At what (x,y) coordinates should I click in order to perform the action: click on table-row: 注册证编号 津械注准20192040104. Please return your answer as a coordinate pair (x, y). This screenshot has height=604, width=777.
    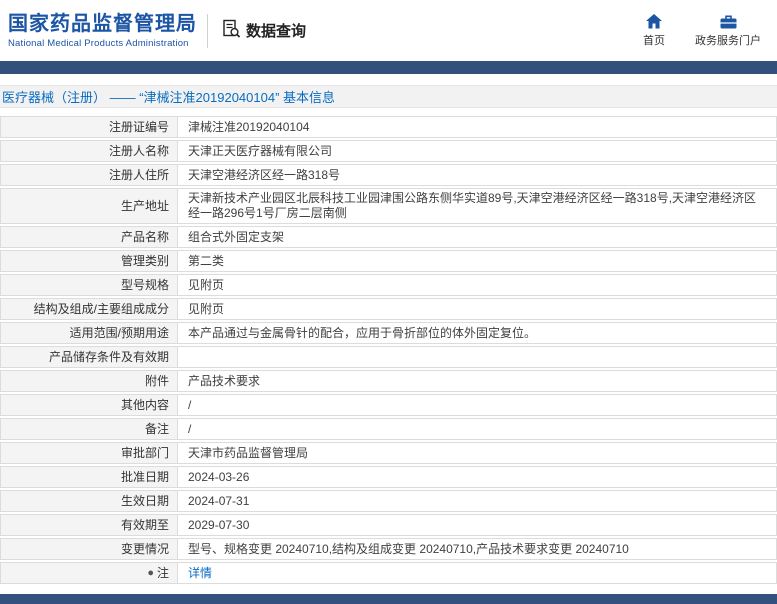
    Looking at the image, I should click on (388, 127).